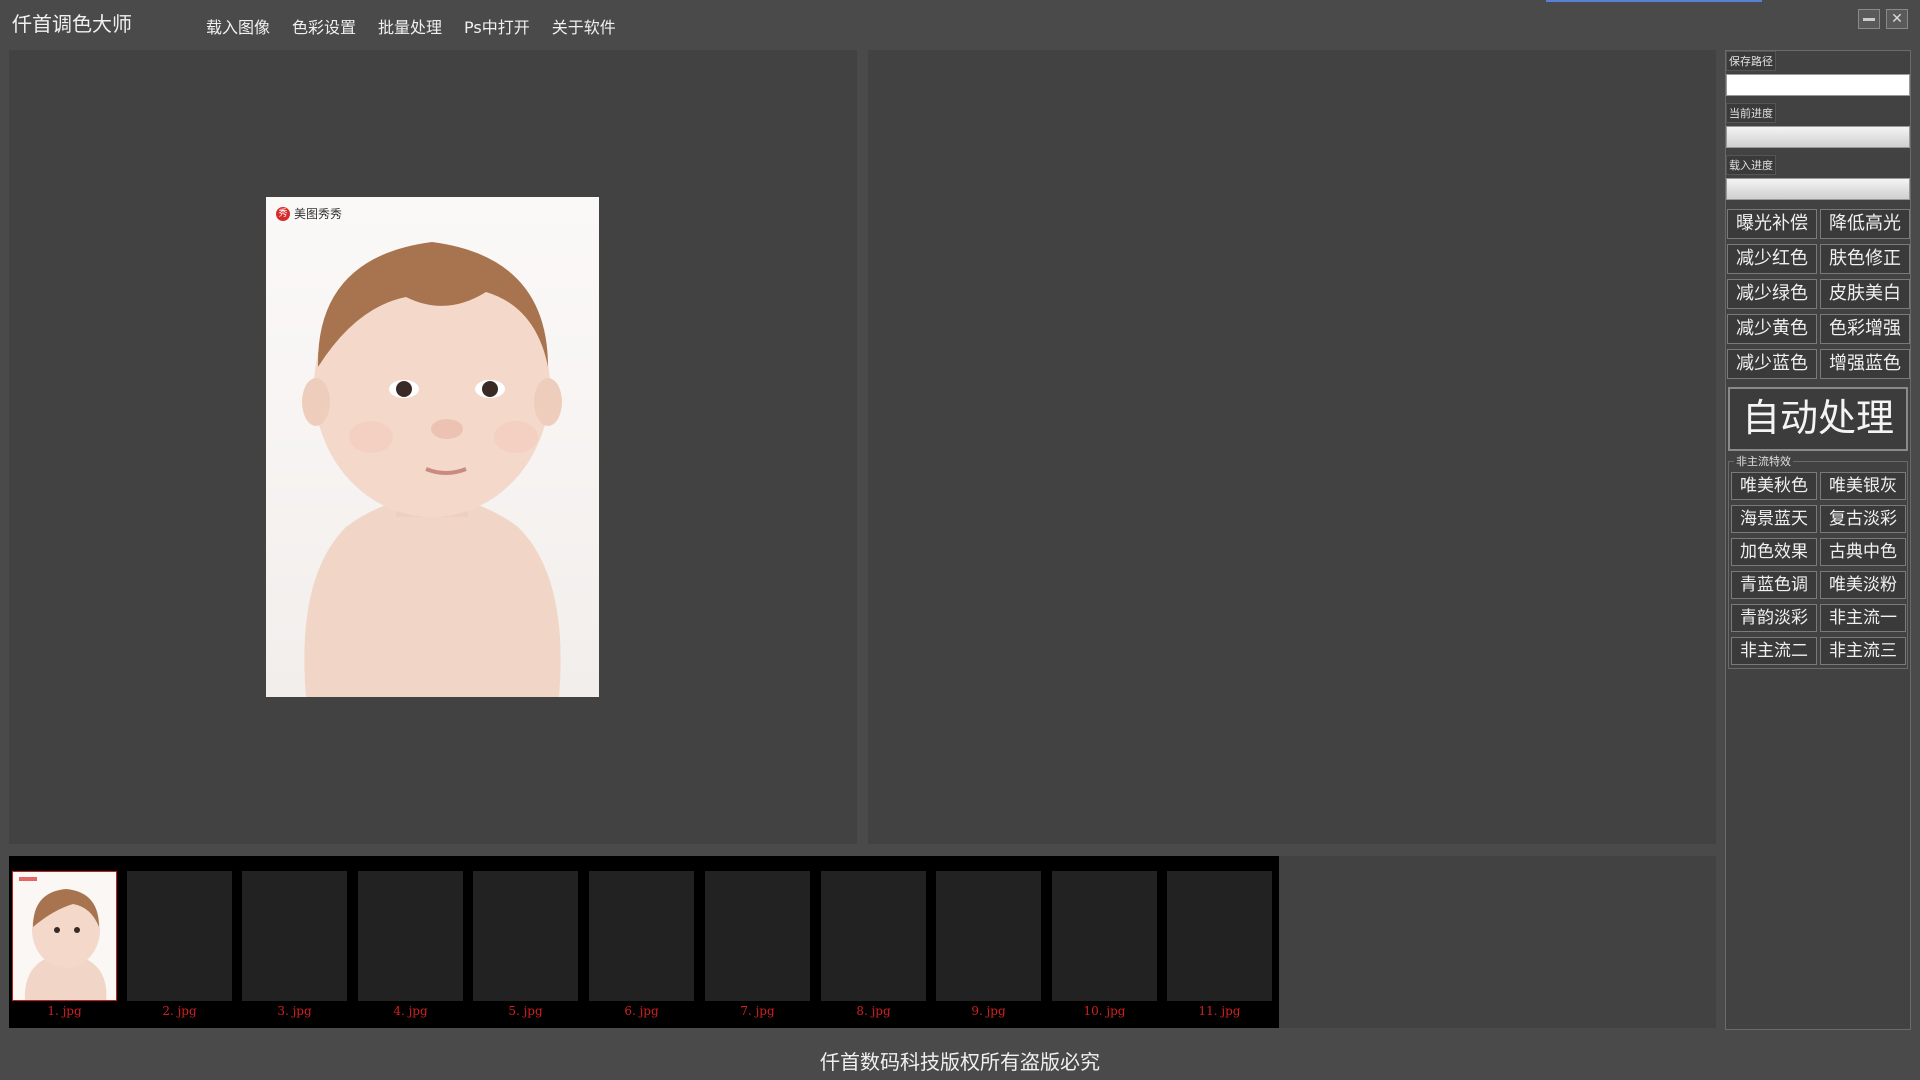 The height and width of the screenshot is (1080, 1920). What do you see at coordinates (960, 20) in the screenshot?
I see `title-bar: 仟首调色大师 载入图像 色彩设置 批量处理 Ps中打开 关于软件 ✕` at bounding box center [960, 20].